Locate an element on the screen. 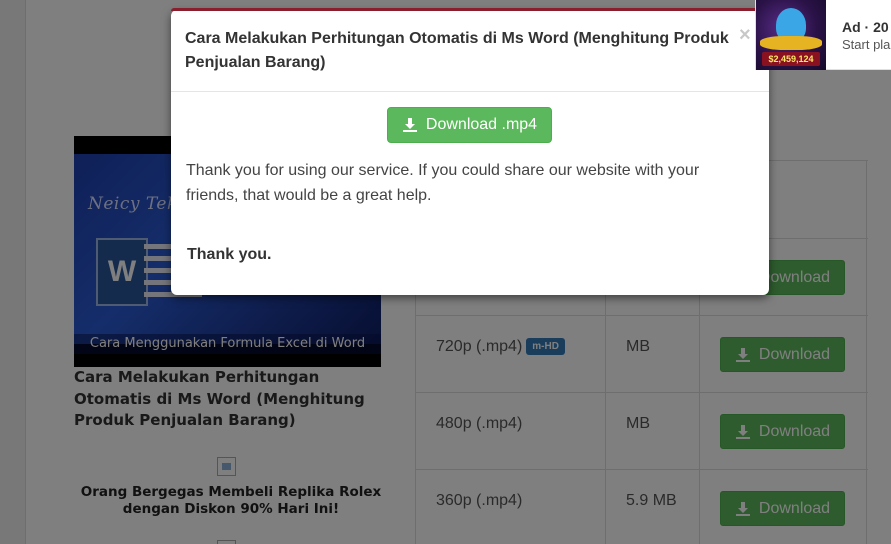  ad-subtitle: Start pla is located at coordinates (866, 44).